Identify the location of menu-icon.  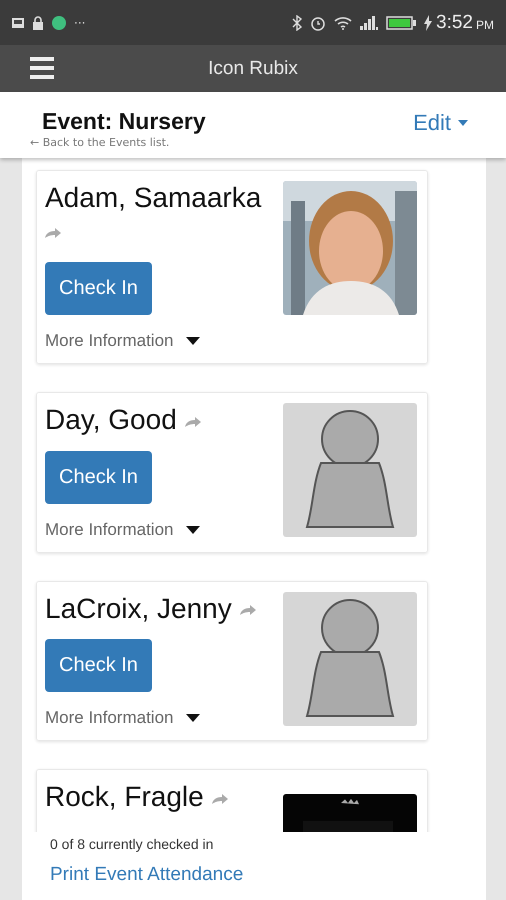
(42, 68).